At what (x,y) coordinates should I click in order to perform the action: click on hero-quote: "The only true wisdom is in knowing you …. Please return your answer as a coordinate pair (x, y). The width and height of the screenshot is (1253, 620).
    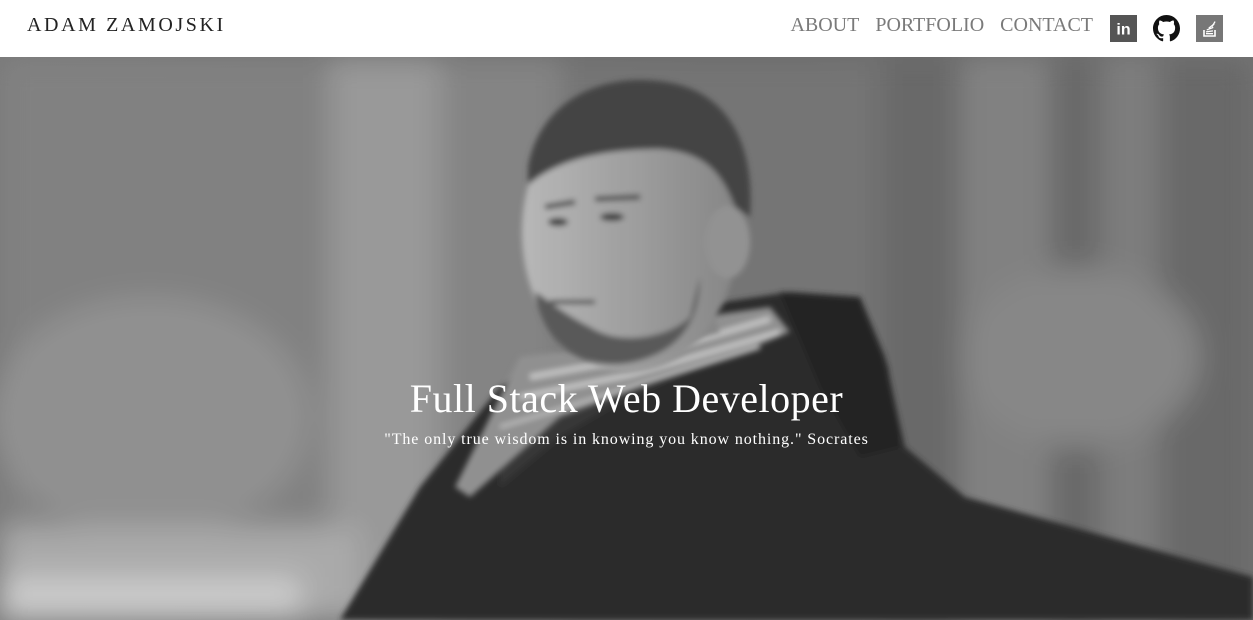
    Looking at the image, I should click on (626, 439).